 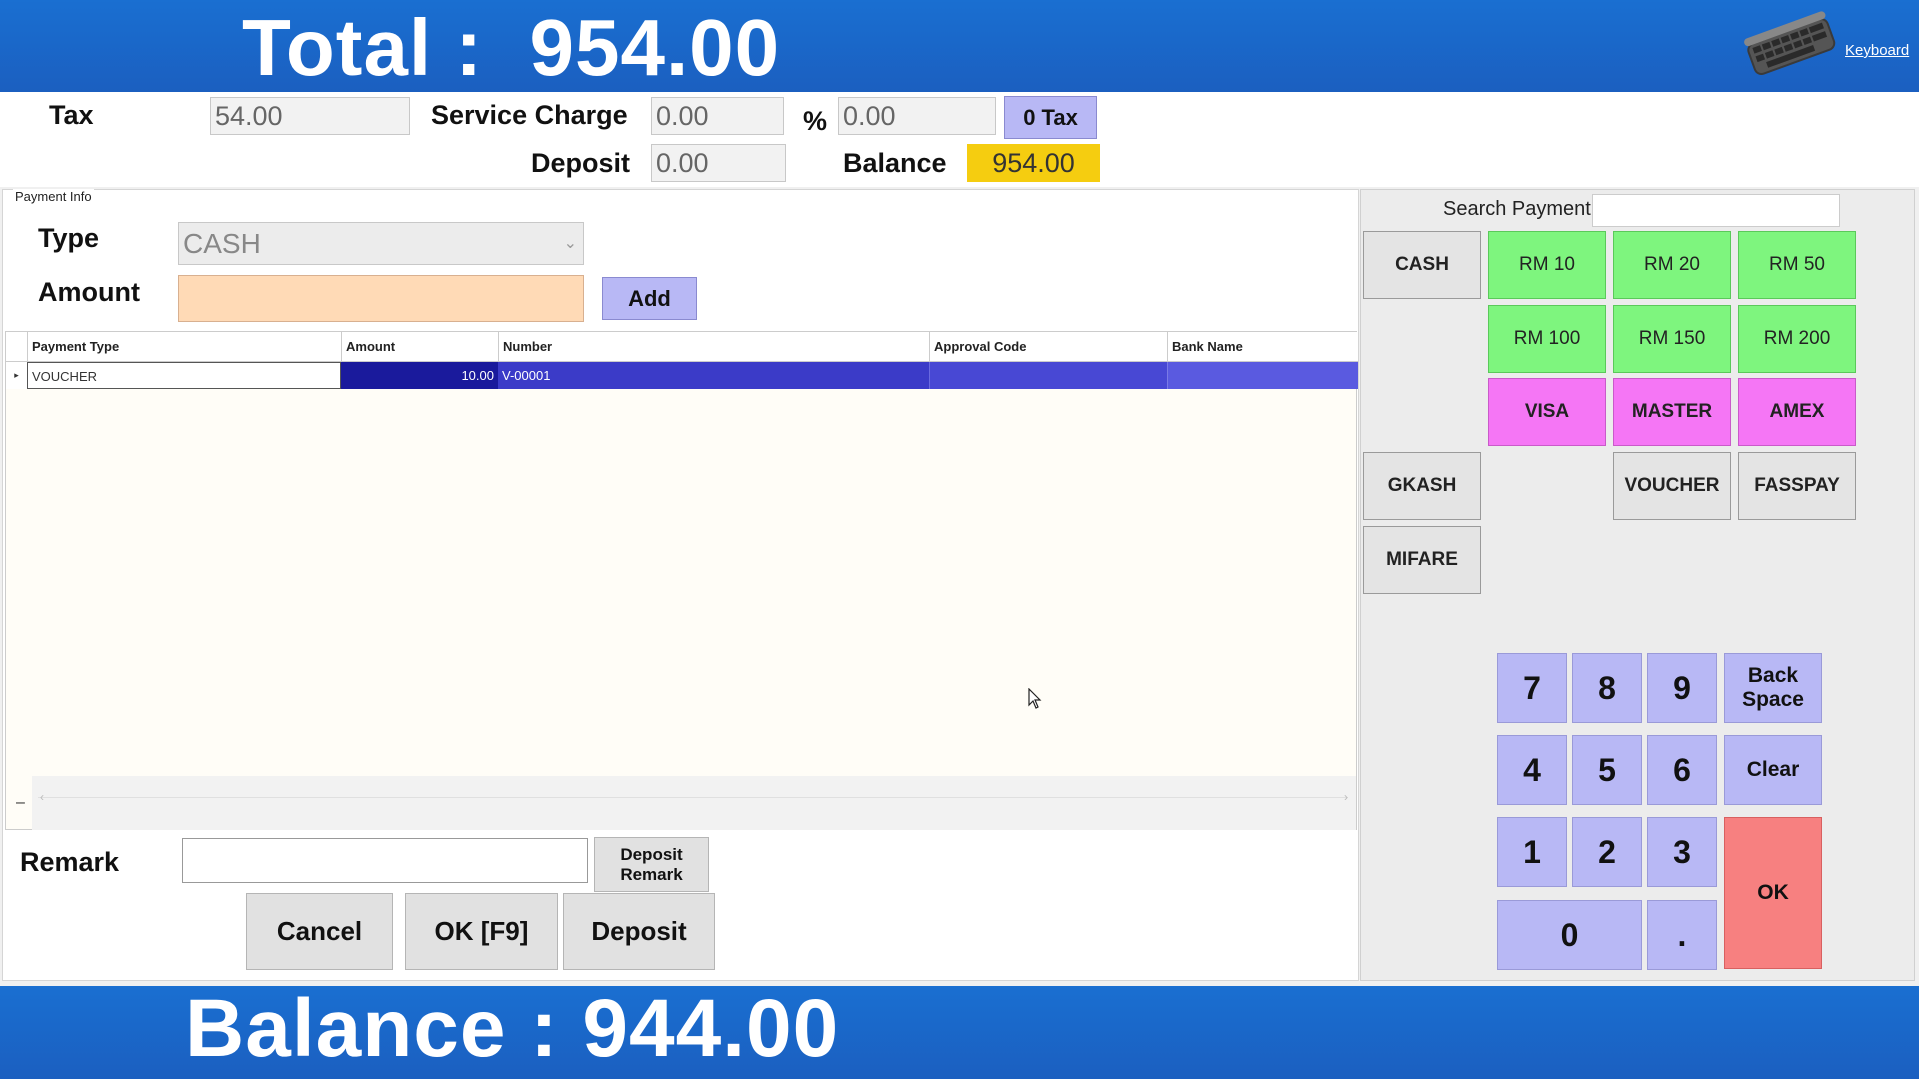 I want to click on key-3: 3, so click(x=1682, y=852).